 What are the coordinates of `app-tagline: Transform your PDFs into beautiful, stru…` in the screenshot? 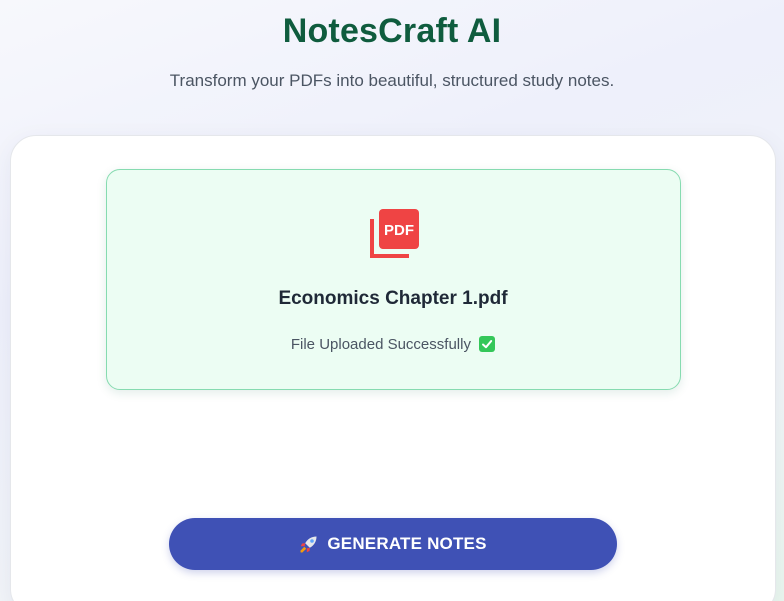 It's located at (392, 80).